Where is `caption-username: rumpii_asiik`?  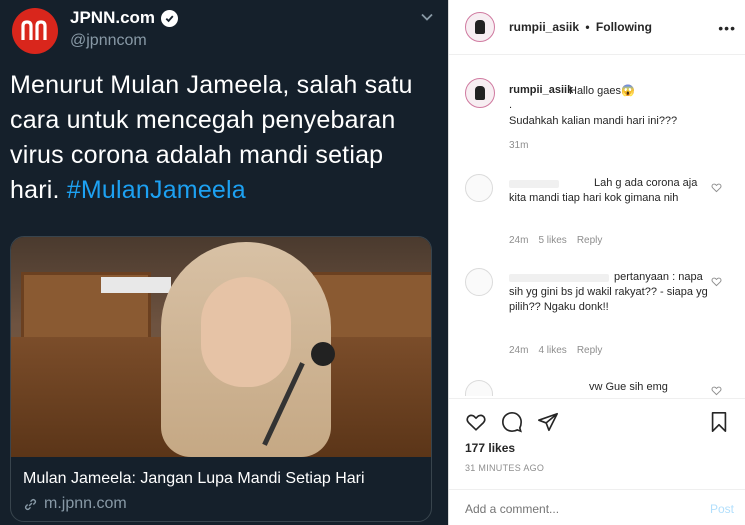
caption-username: rumpii_asiik is located at coordinates (541, 90).